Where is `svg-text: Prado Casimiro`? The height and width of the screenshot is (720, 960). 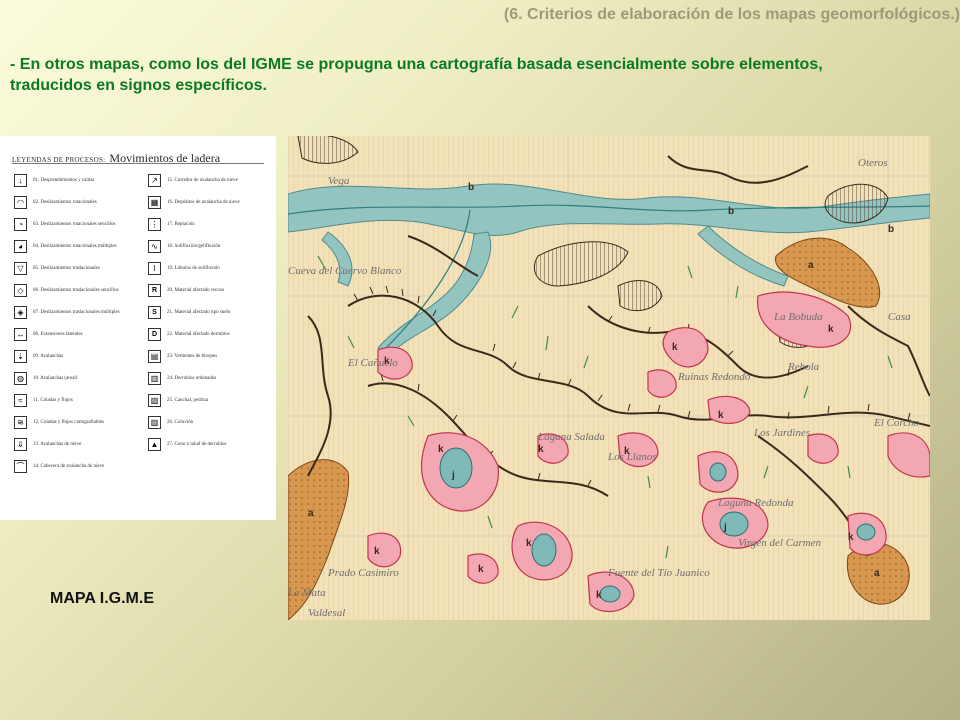
svg-text: Prado Casimiro is located at coordinates (363, 573).